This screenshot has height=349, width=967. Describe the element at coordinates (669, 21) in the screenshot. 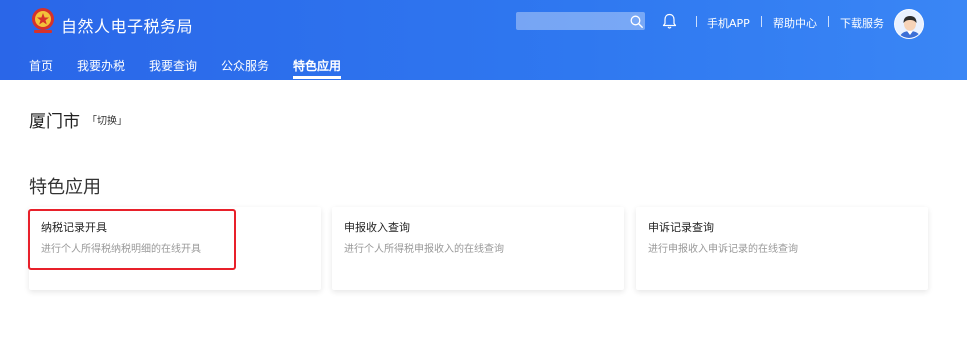

I see `bell-icon` at that location.